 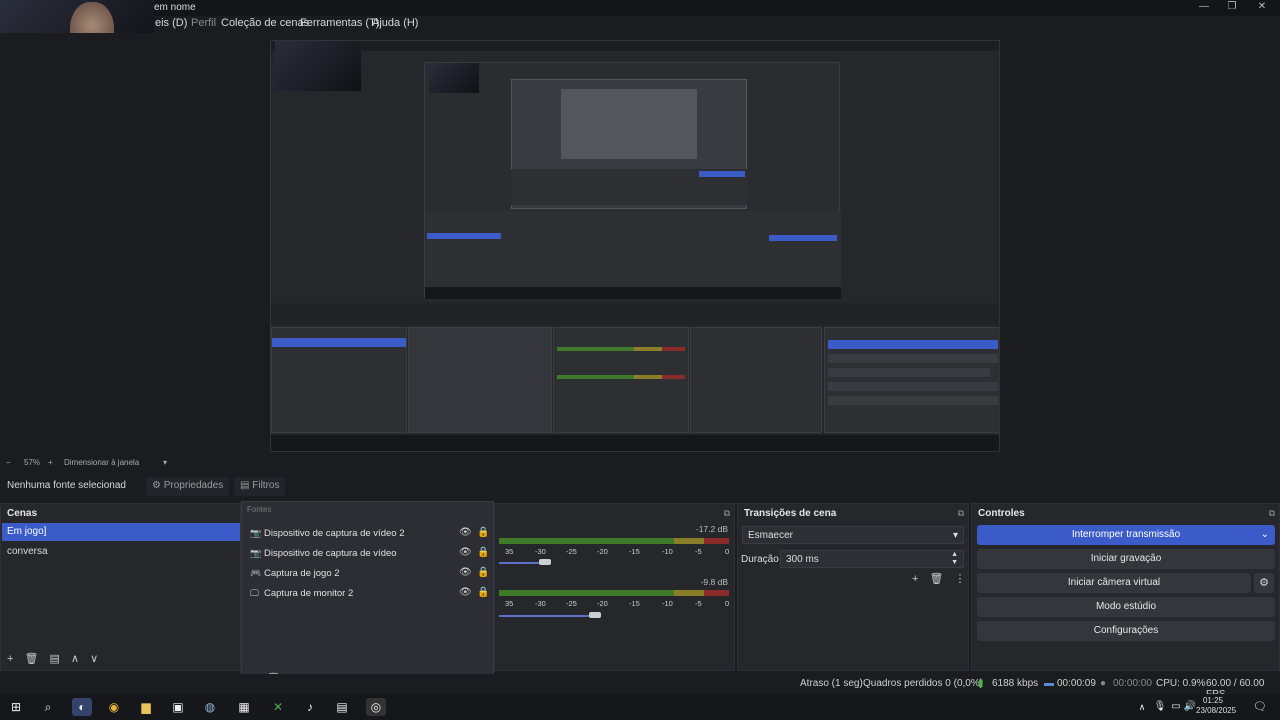 What do you see at coordinates (1126, 607) in the screenshot?
I see `studio-mode-button: Modo estúdio` at bounding box center [1126, 607].